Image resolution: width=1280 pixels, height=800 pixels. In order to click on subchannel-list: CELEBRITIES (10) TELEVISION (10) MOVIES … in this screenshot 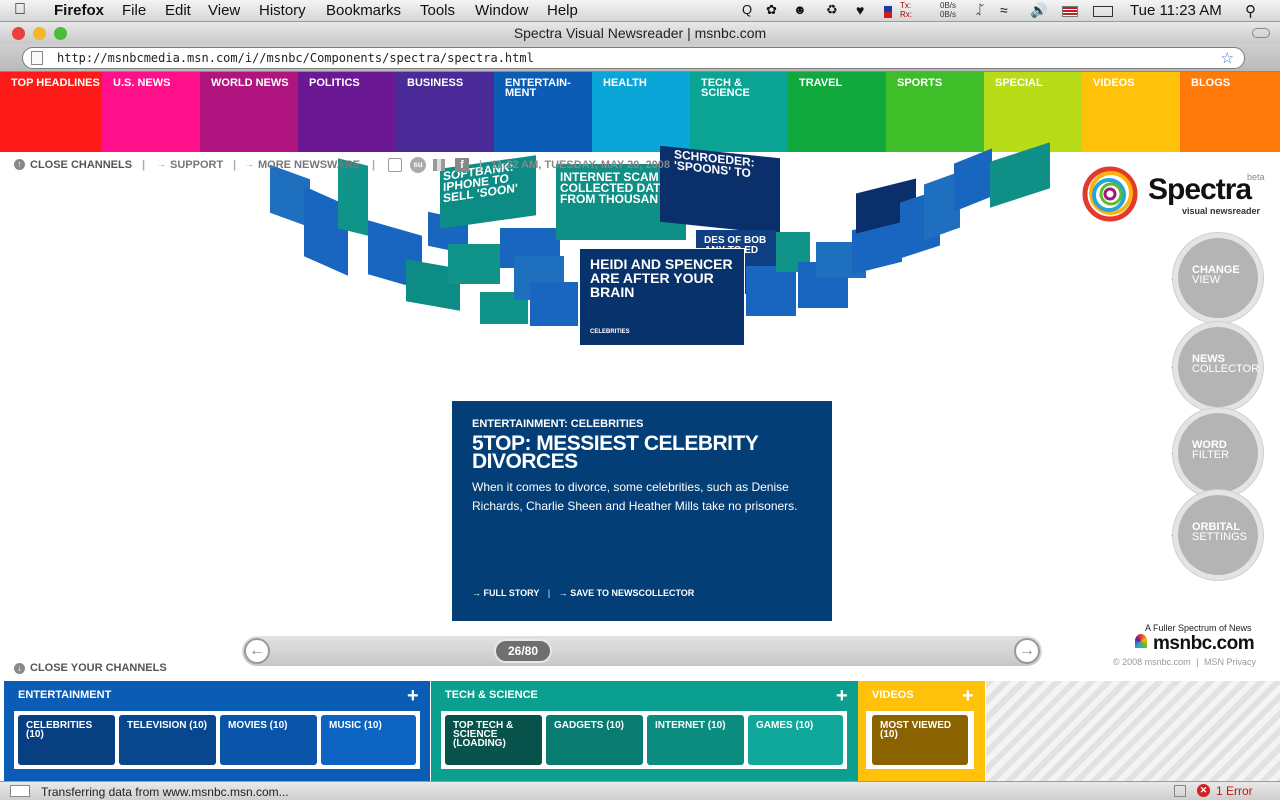, I will do `click(217, 740)`.